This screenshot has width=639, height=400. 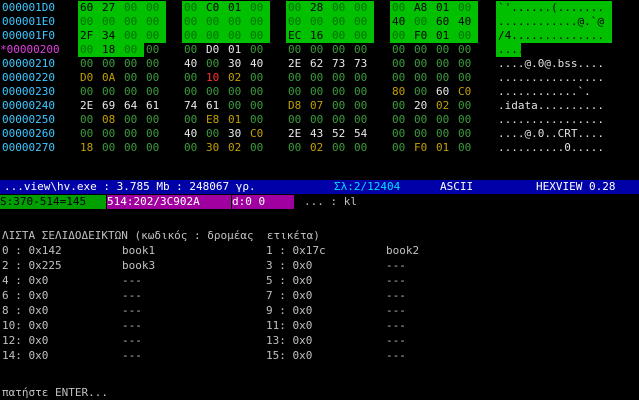 I want to click on hex-byte: 74, so click(x=190, y=106).